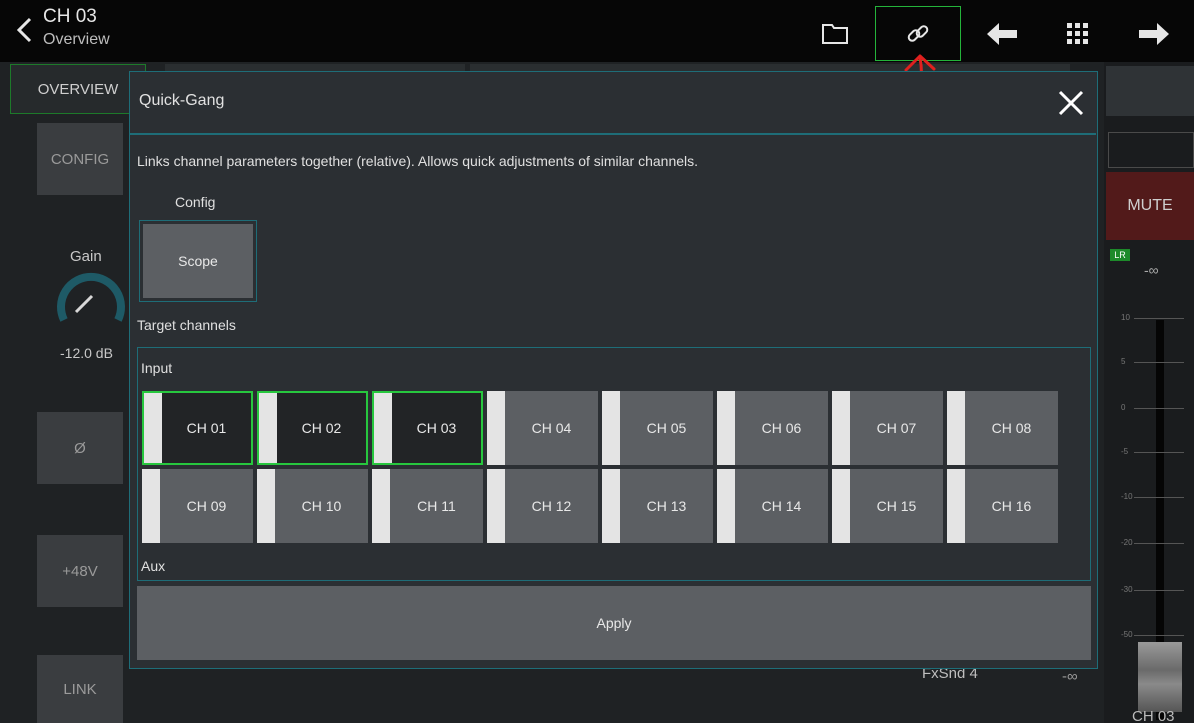 This screenshot has width=1194, height=723. What do you see at coordinates (614, 623) in the screenshot?
I see `apply-button: Apply` at bounding box center [614, 623].